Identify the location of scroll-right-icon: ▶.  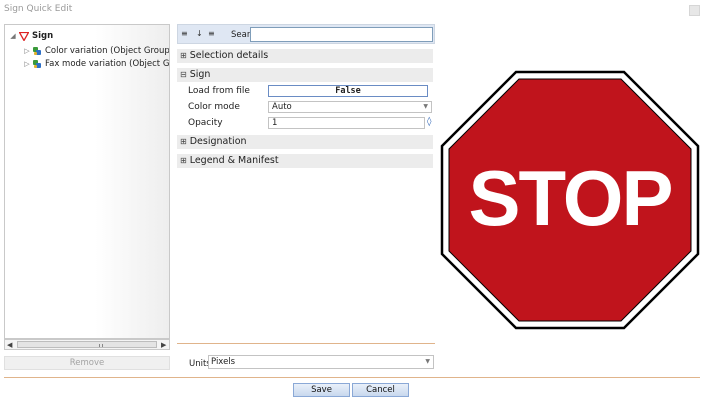
(163, 345).